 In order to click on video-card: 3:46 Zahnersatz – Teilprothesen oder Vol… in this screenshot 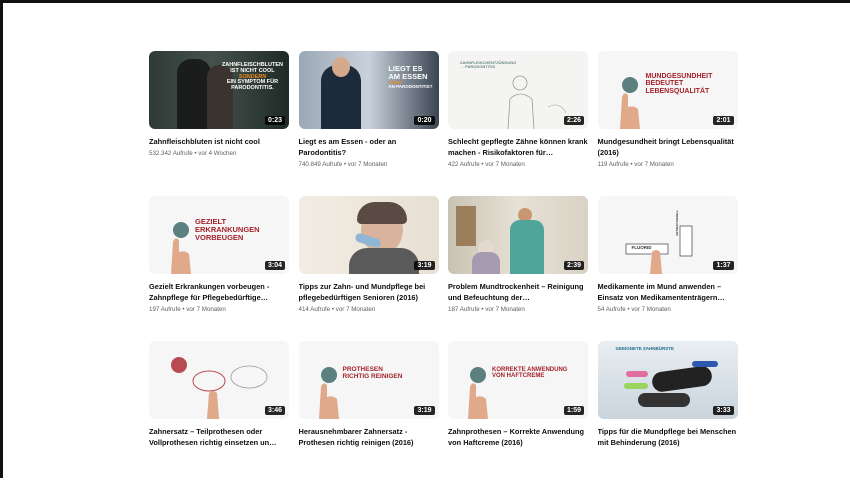, I will do `click(219, 413)`.